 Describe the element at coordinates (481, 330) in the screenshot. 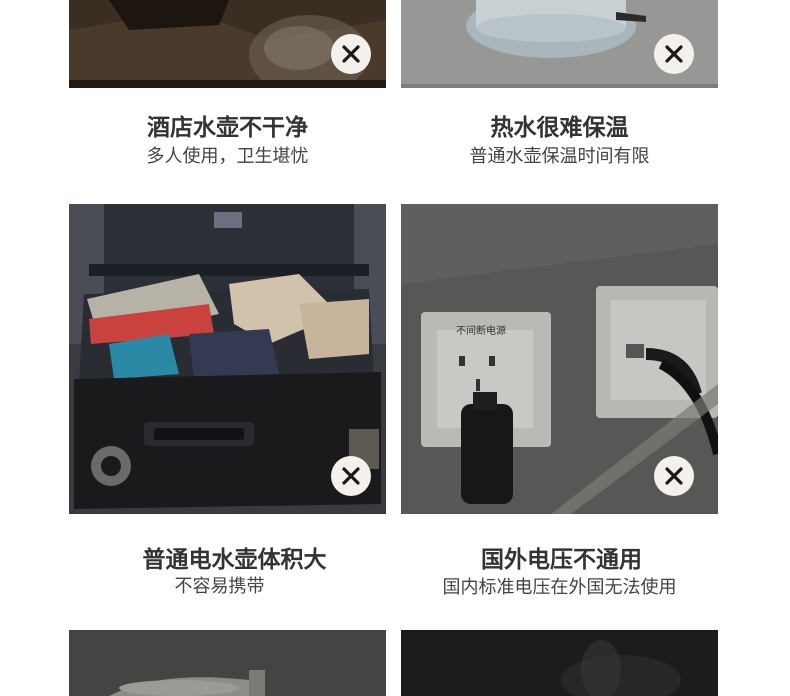

I see `socket-label: 不间断电源` at that location.